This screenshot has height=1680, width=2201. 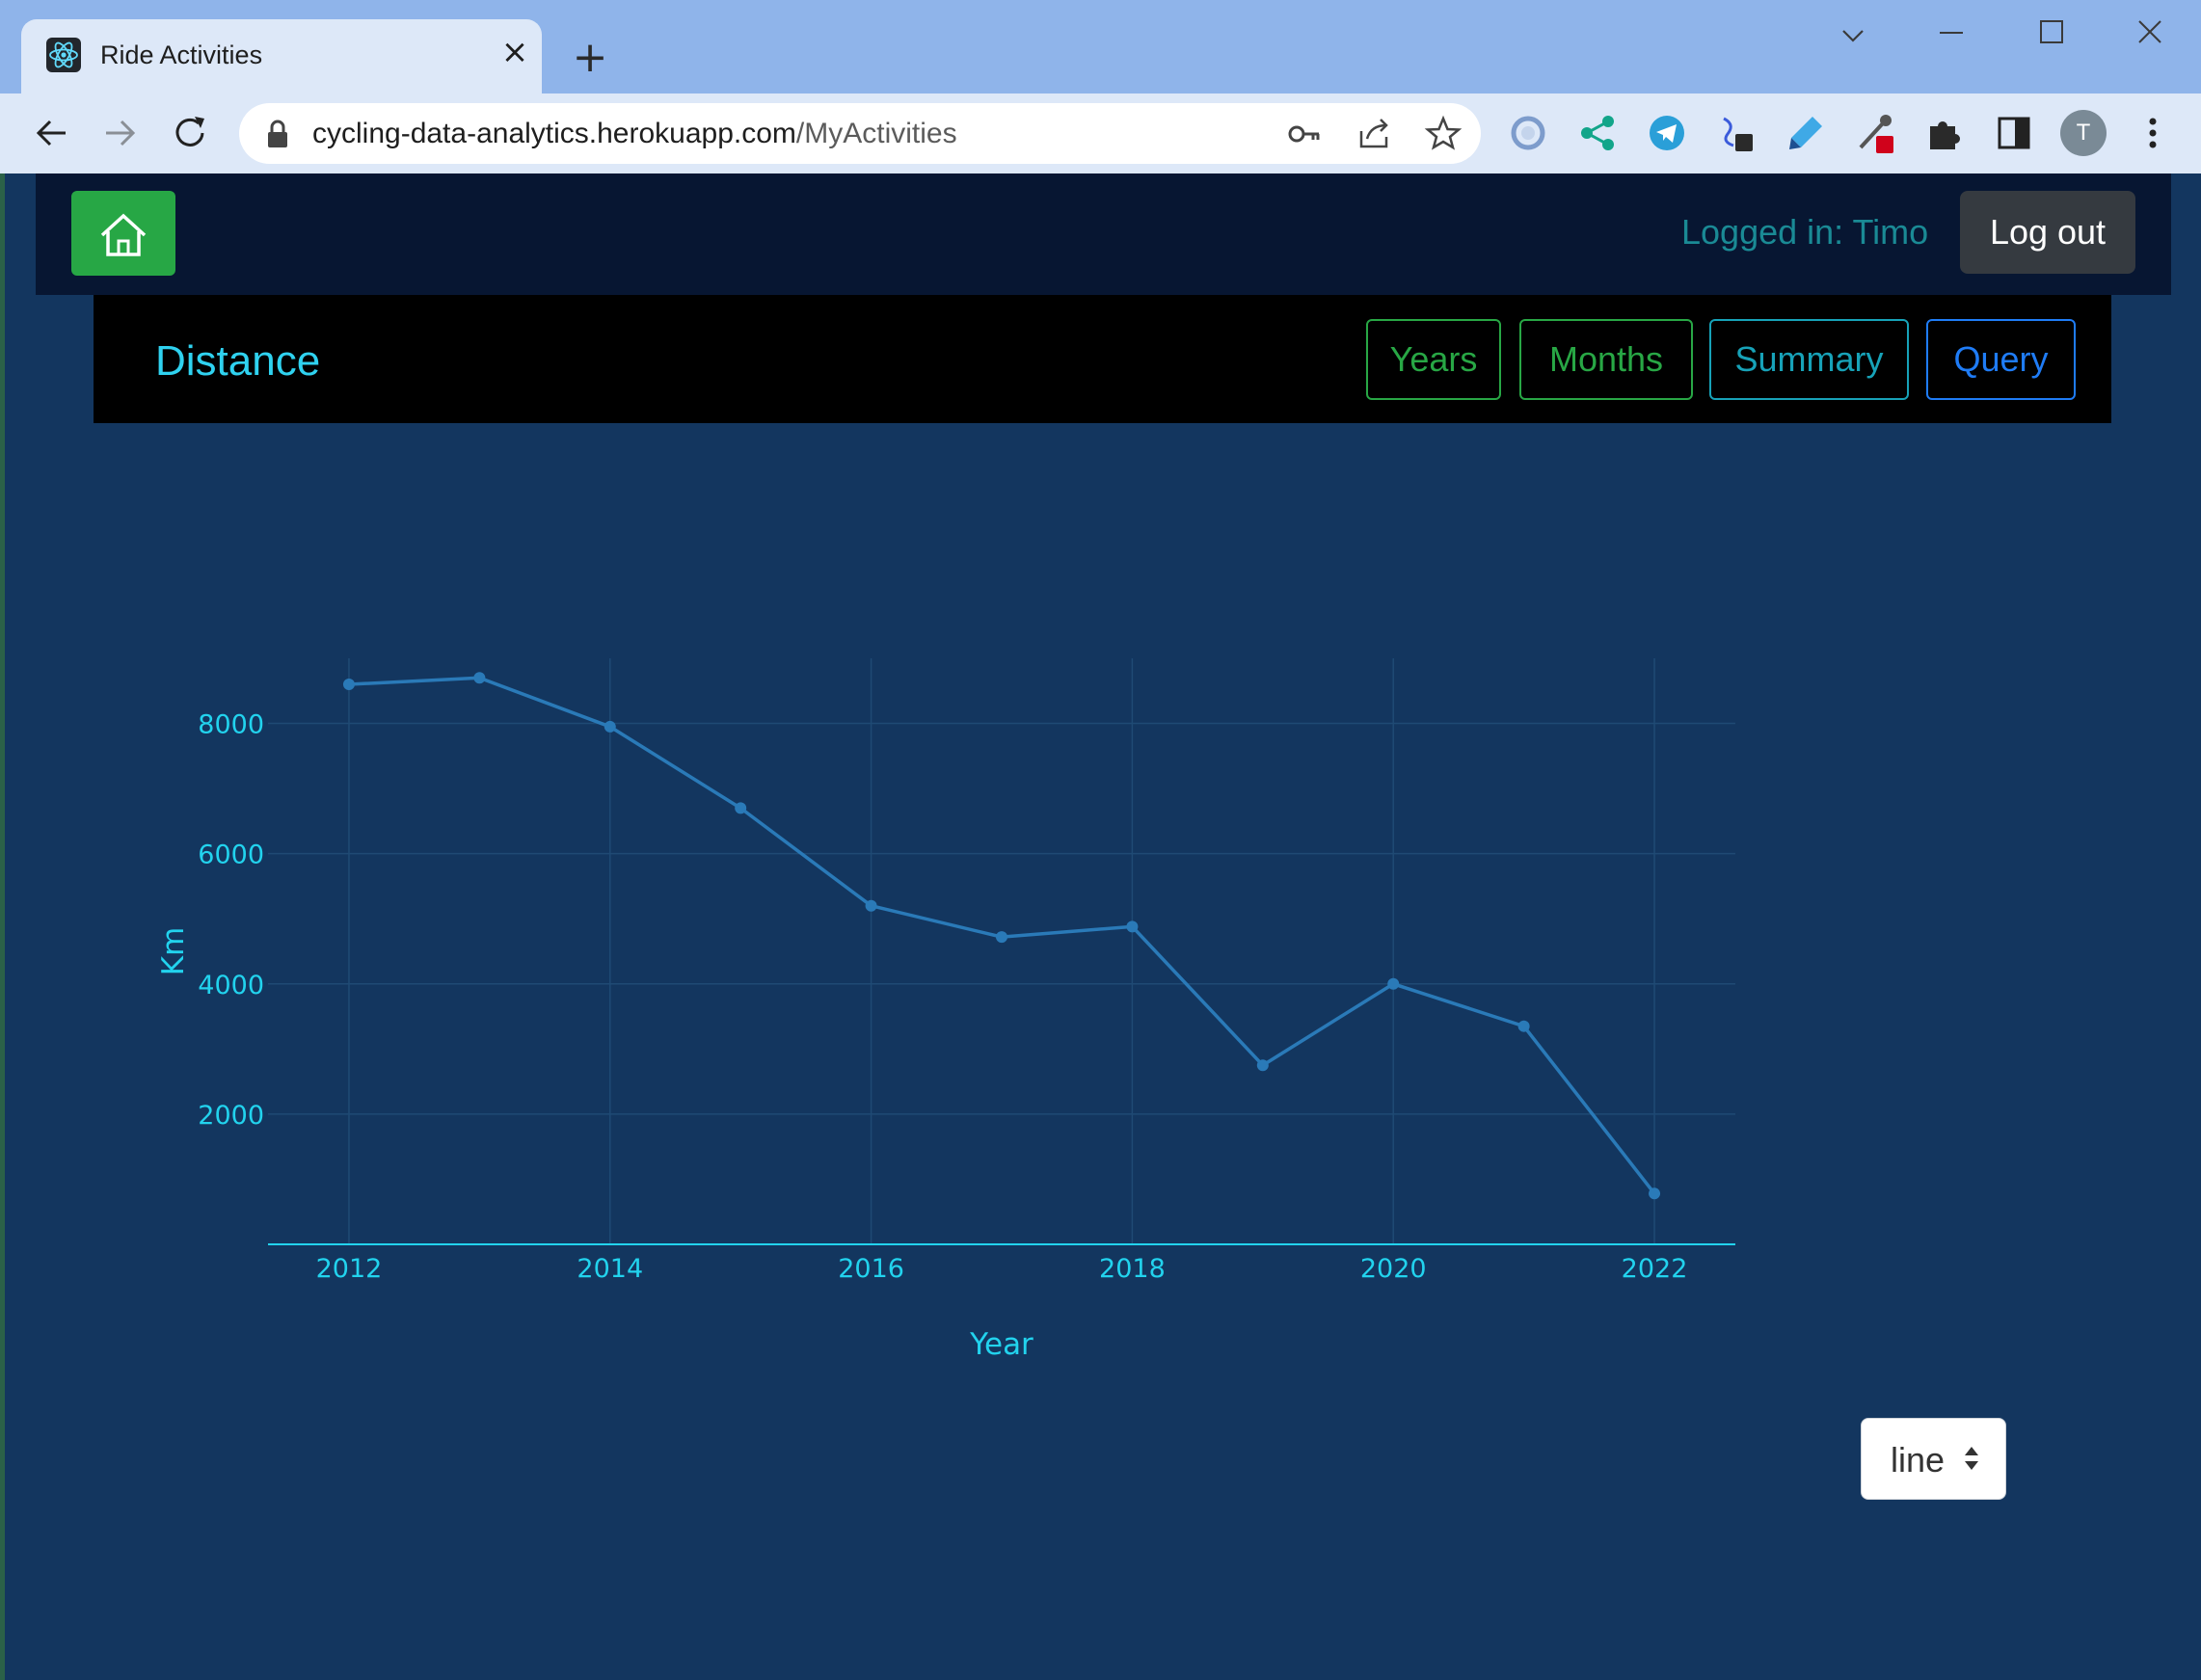 What do you see at coordinates (231, 986) in the screenshot?
I see `y-tick-label: 4000` at bounding box center [231, 986].